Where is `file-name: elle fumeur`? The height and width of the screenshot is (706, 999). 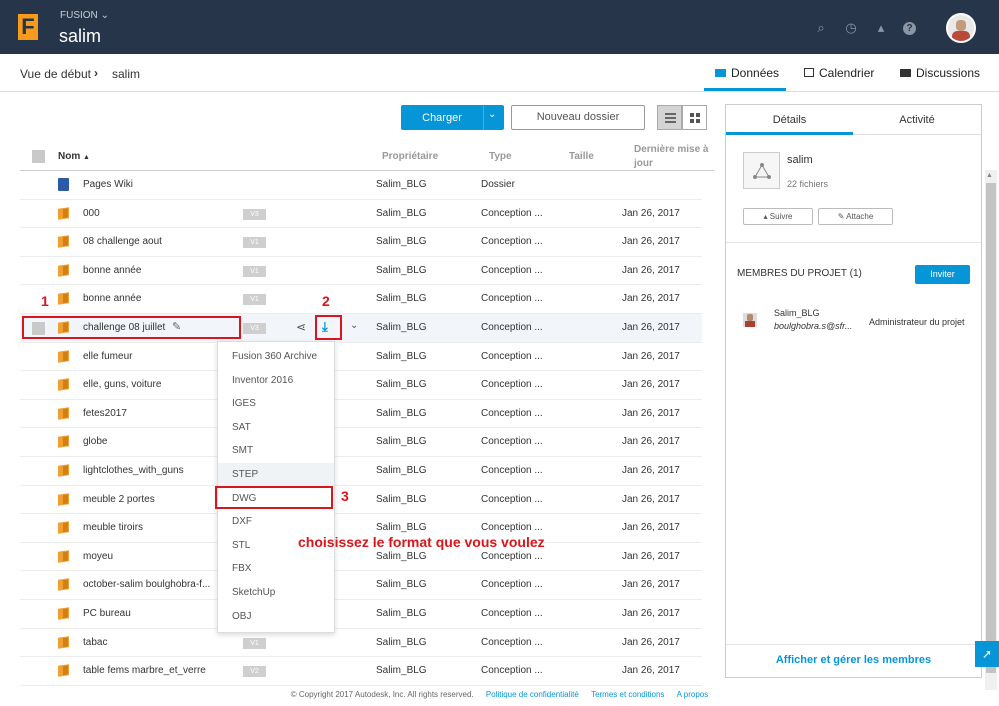 file-name: elle fumeur is located at coordinates (107, 356).